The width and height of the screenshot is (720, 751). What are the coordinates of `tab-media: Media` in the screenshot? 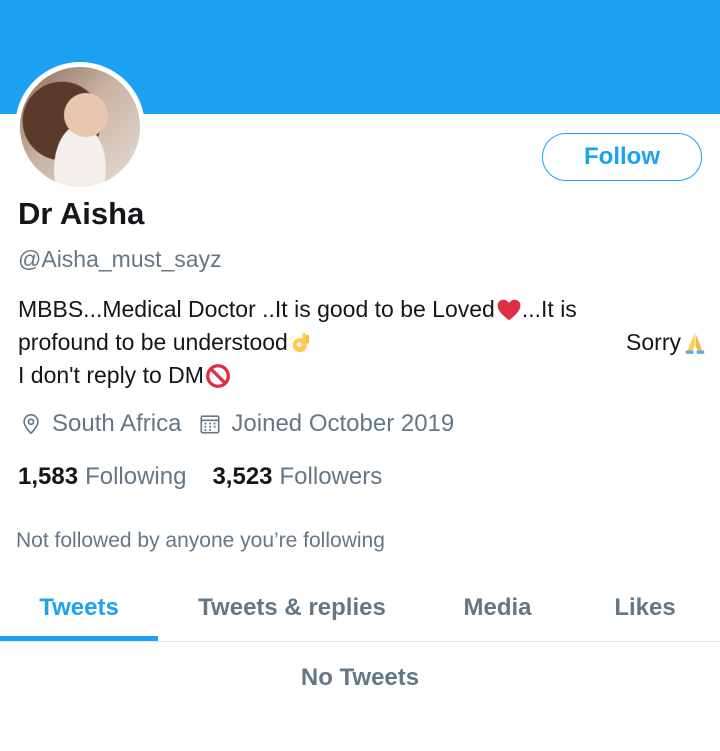 It's located at (497, 613).